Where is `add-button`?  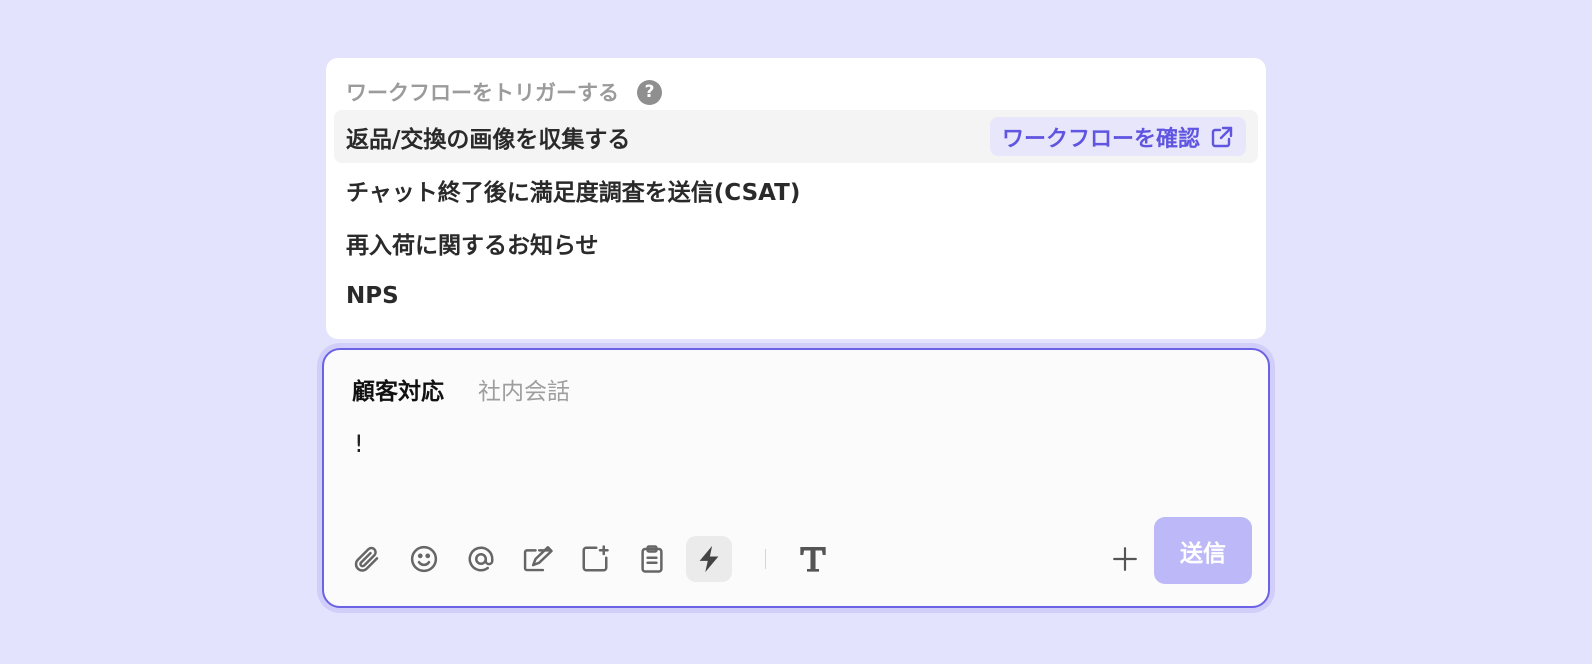 add-button is located at coordinates (1125, 559).